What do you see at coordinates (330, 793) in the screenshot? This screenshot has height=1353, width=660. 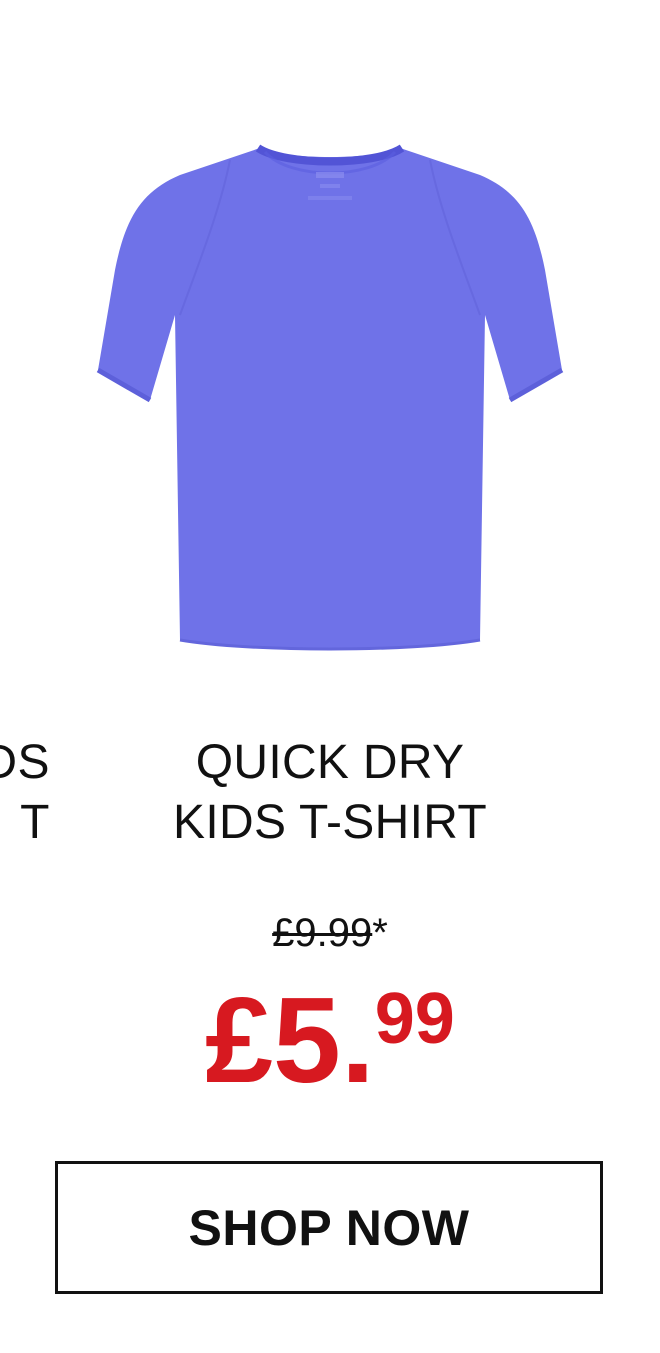 I see `product-title: QUICK DRY KIDS T-SHIRT` at bounding box center [330, 793].